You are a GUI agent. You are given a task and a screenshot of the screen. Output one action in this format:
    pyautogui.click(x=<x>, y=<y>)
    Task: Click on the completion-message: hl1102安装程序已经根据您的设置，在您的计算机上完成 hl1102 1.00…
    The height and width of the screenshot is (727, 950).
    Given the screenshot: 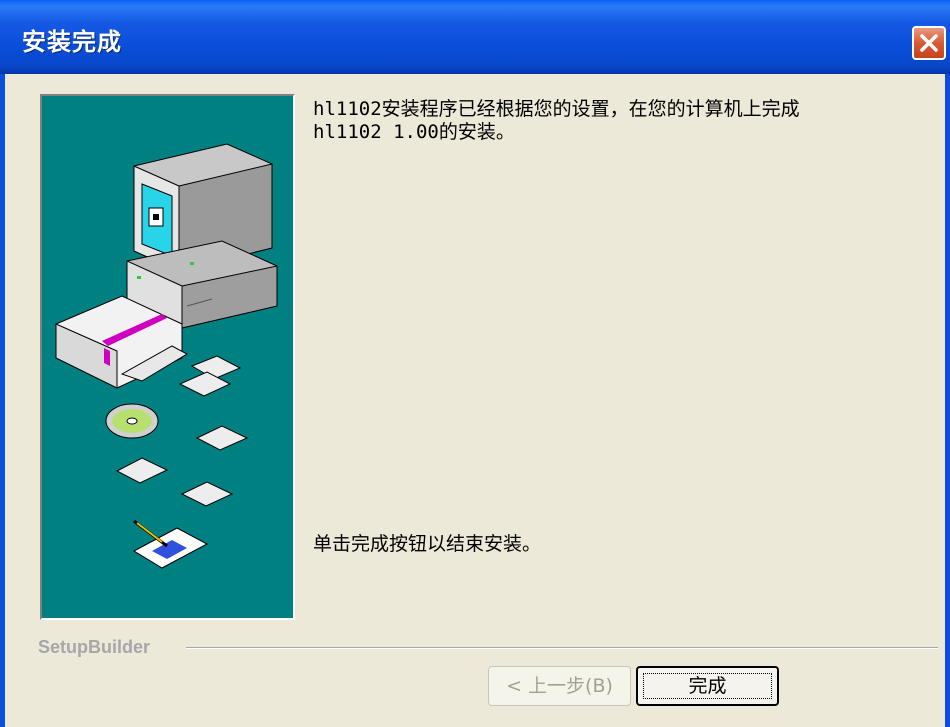 What is the action you would take?
    pyautogui.click(x=623, y=121)
    